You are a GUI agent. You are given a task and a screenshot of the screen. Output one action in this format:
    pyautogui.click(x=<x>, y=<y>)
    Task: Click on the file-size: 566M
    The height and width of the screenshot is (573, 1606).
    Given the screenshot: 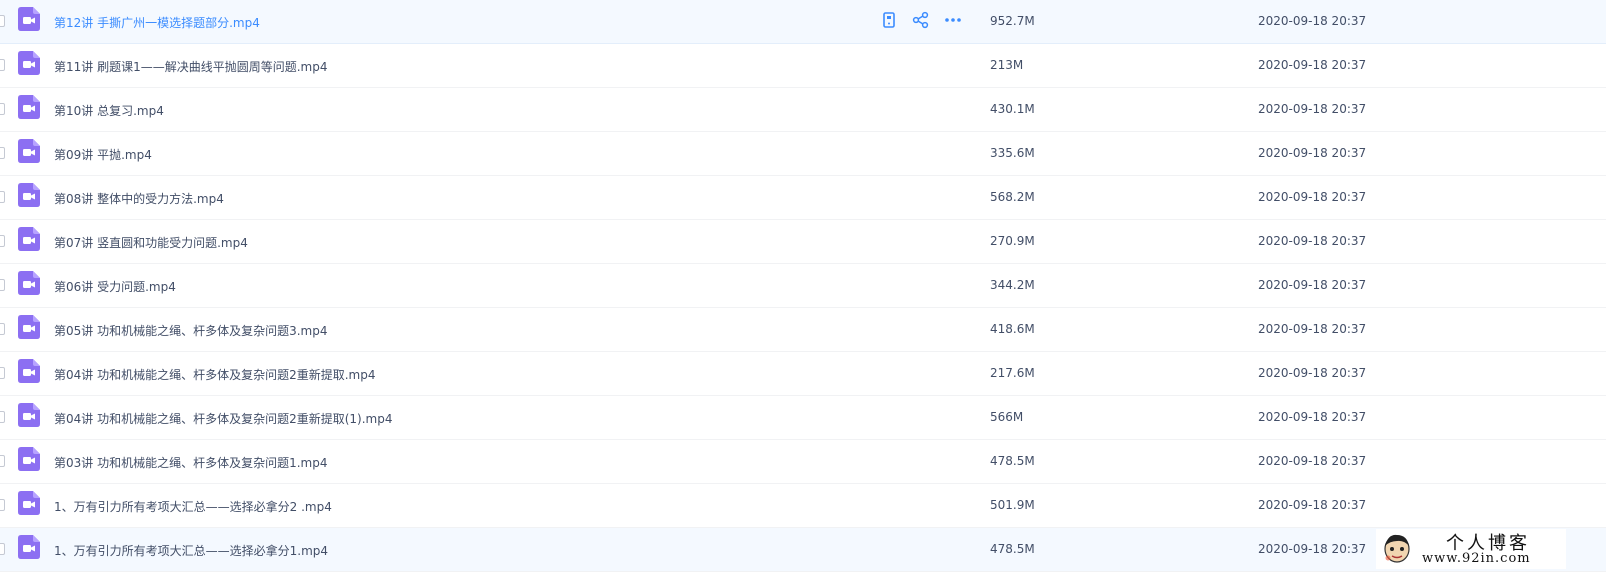 What is the action you would take?
    pyautogui.click(x=1007, y=417)
    